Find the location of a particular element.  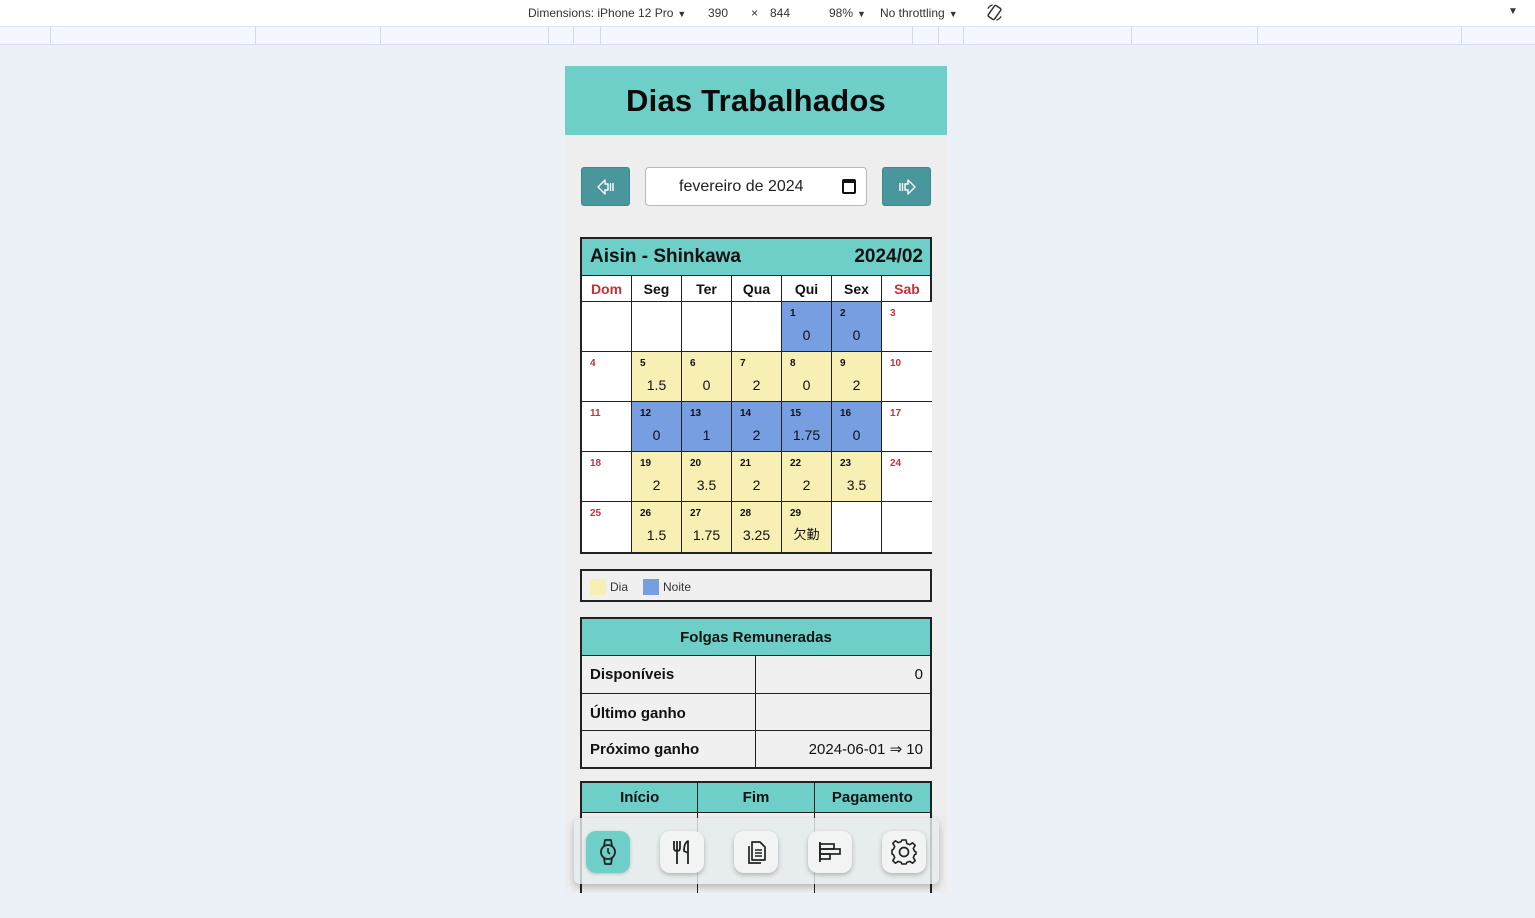

gear-icon is located at coordinates (904, 852).